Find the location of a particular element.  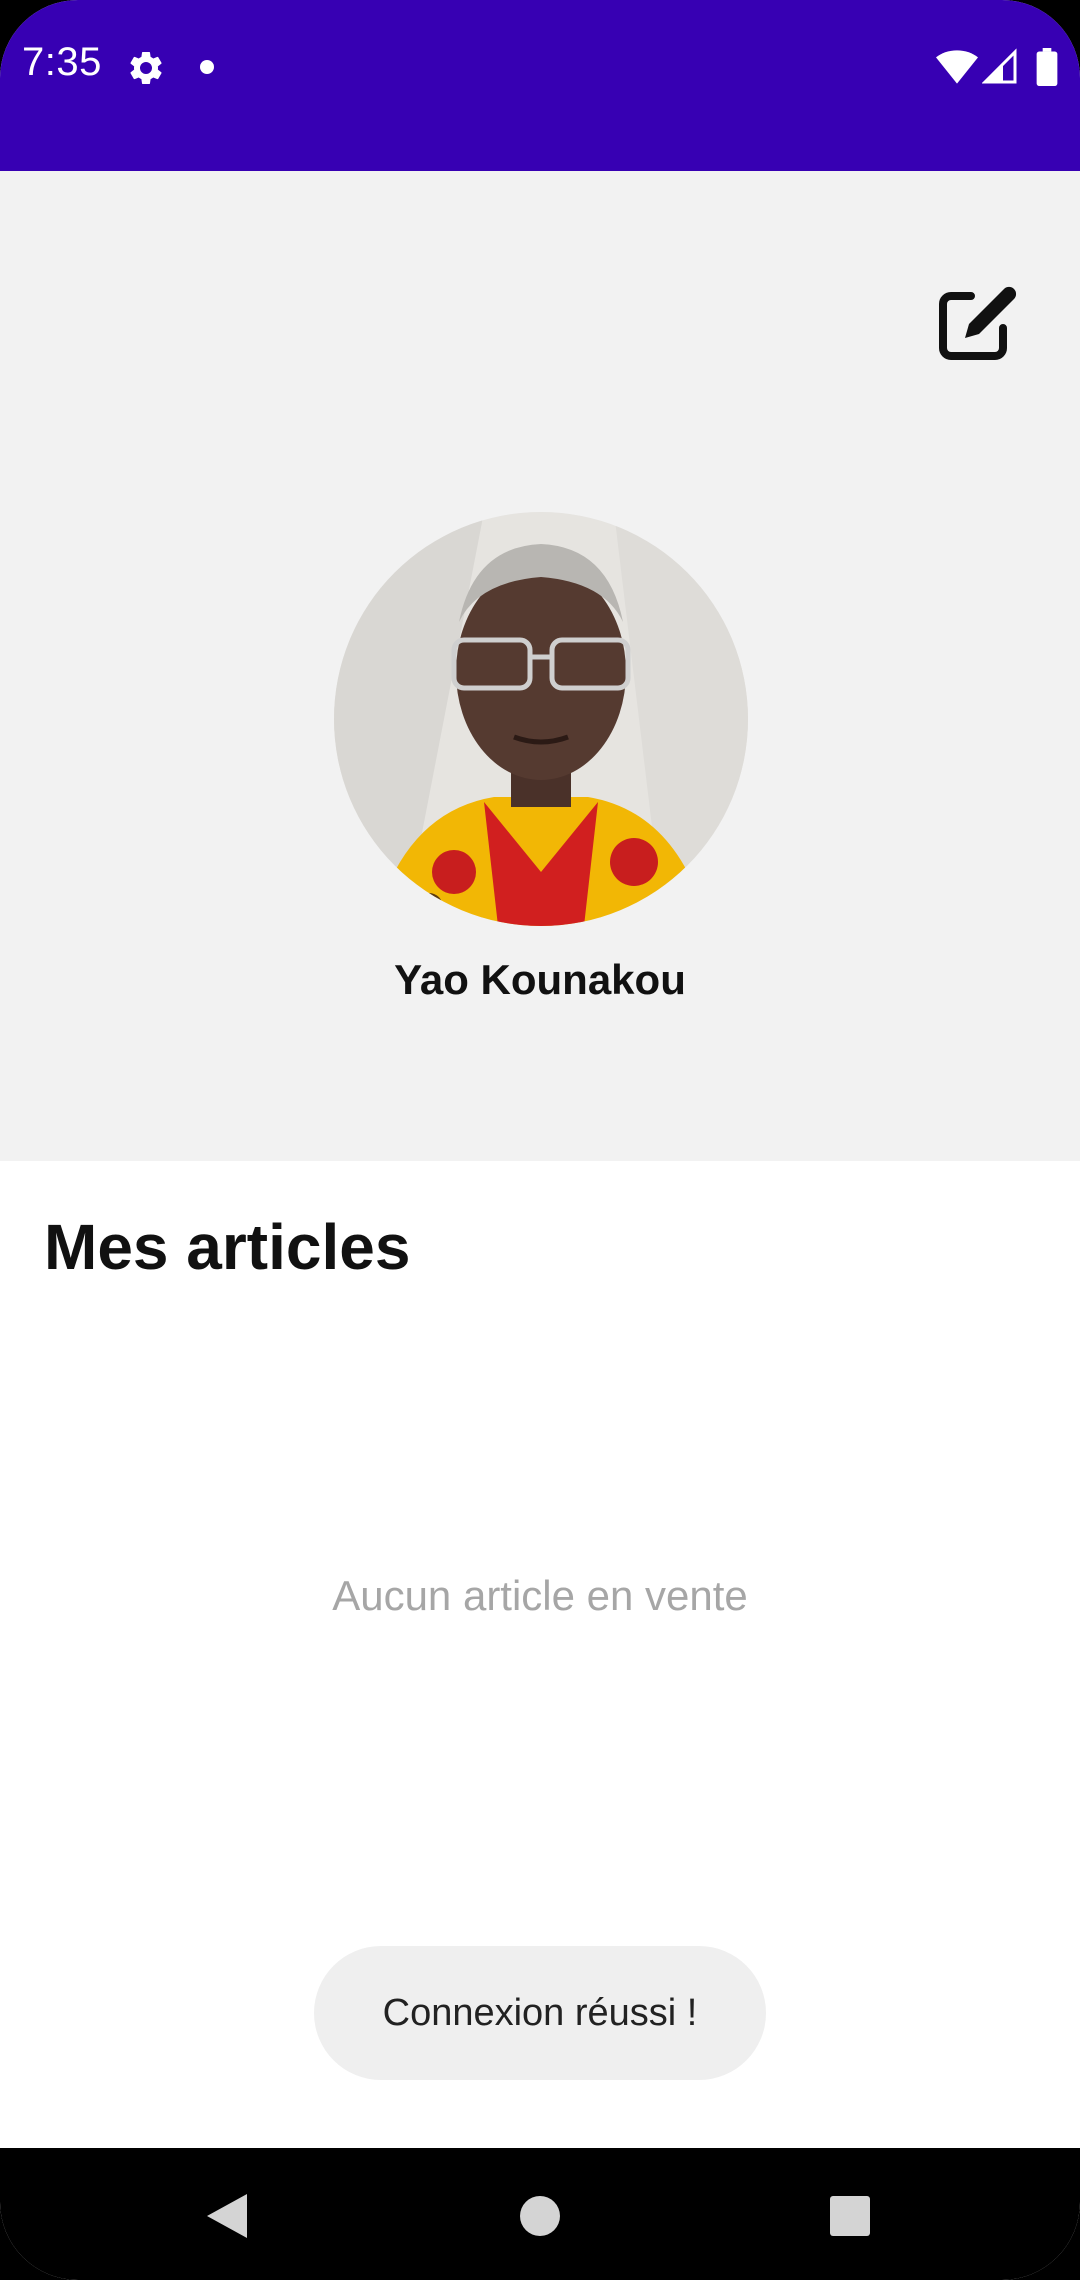

home-button is located at coordinates (540, 2216).